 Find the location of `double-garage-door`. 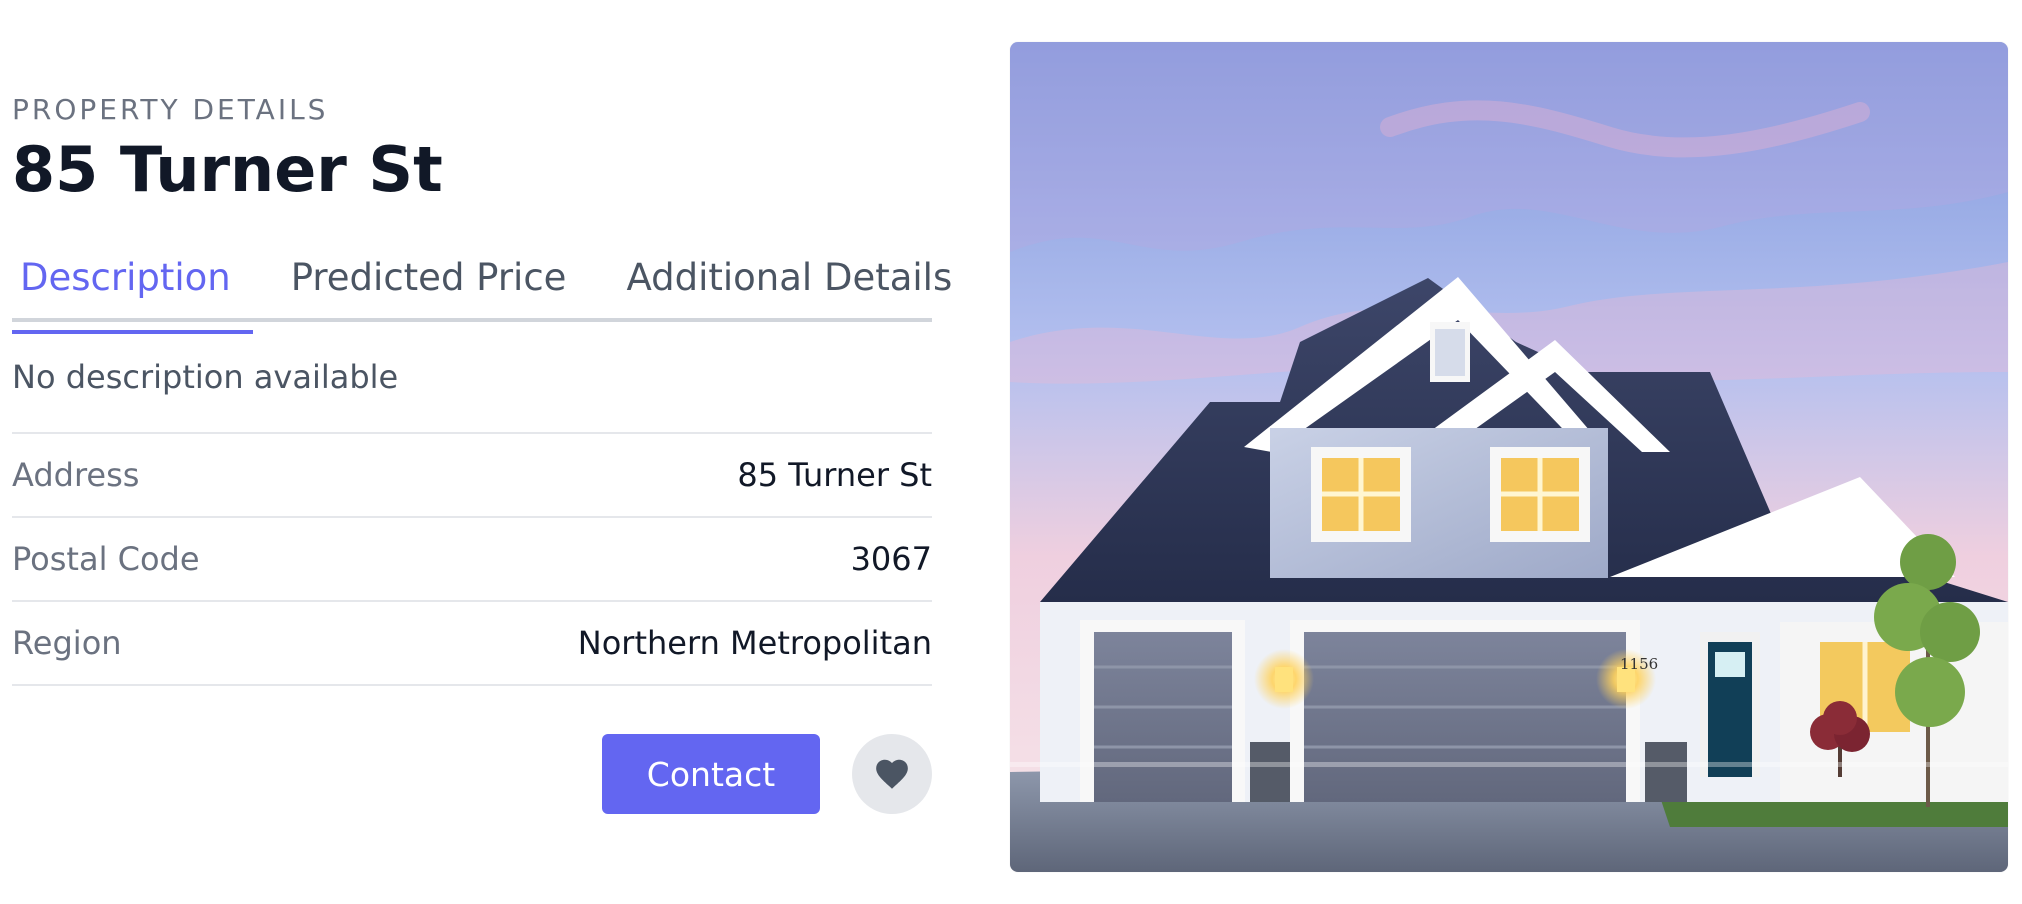

double-garage-door is located at coordinates (1465, 717).